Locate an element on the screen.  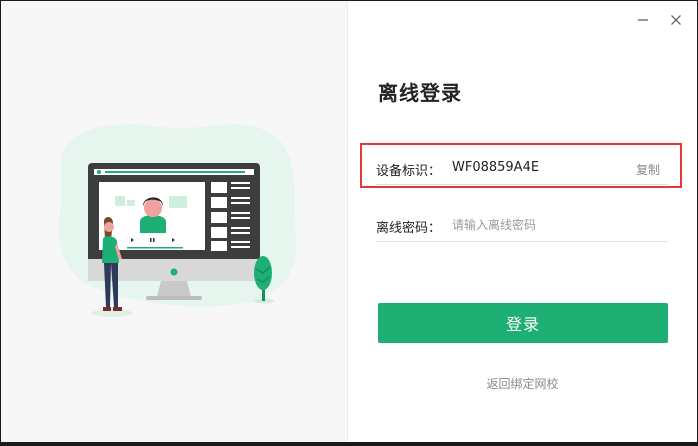
password-field: 离线密码： is located at coordinates (522, 226).